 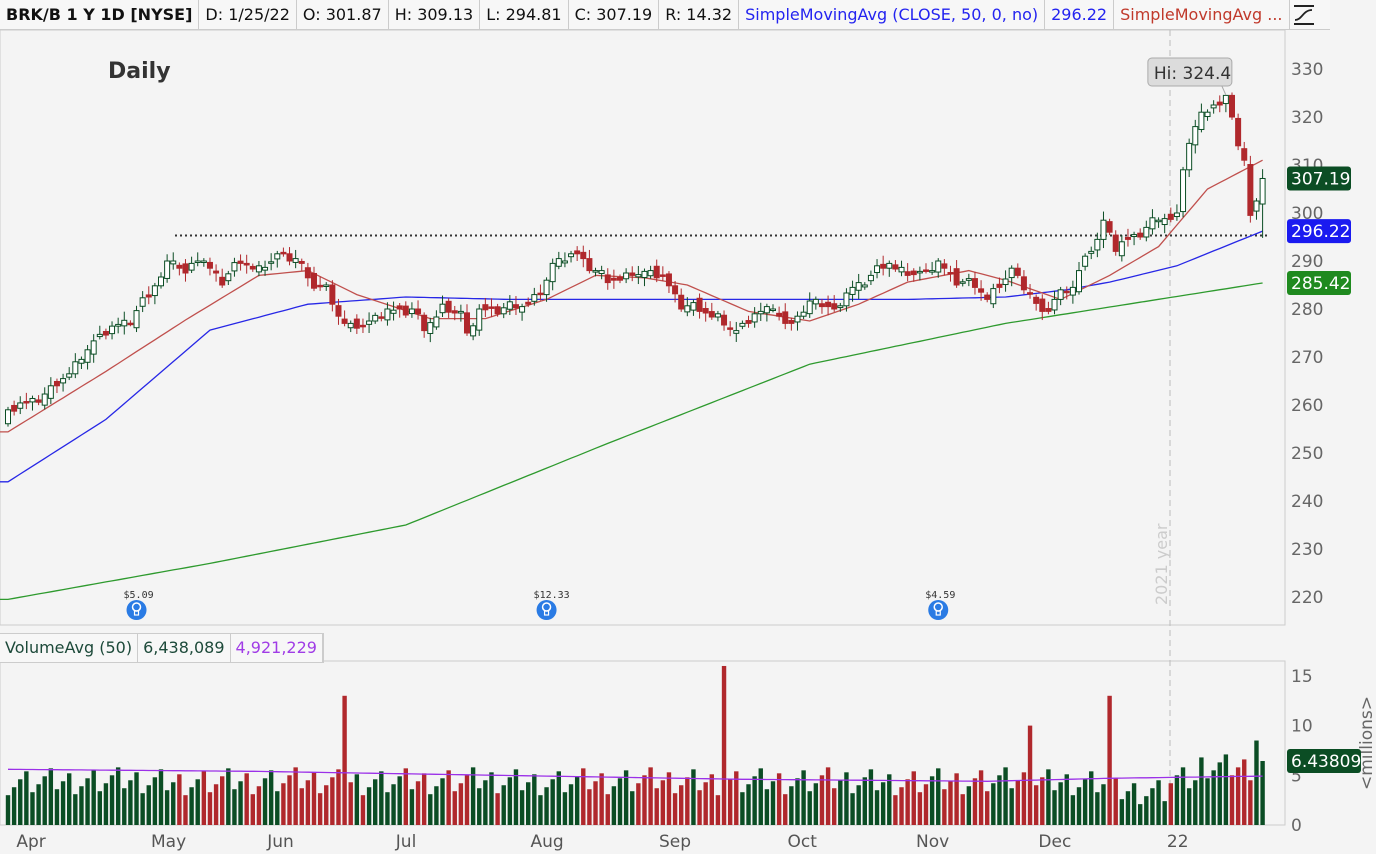 I want to click on x-axis-label: 22, so click(x=1178, y=842).